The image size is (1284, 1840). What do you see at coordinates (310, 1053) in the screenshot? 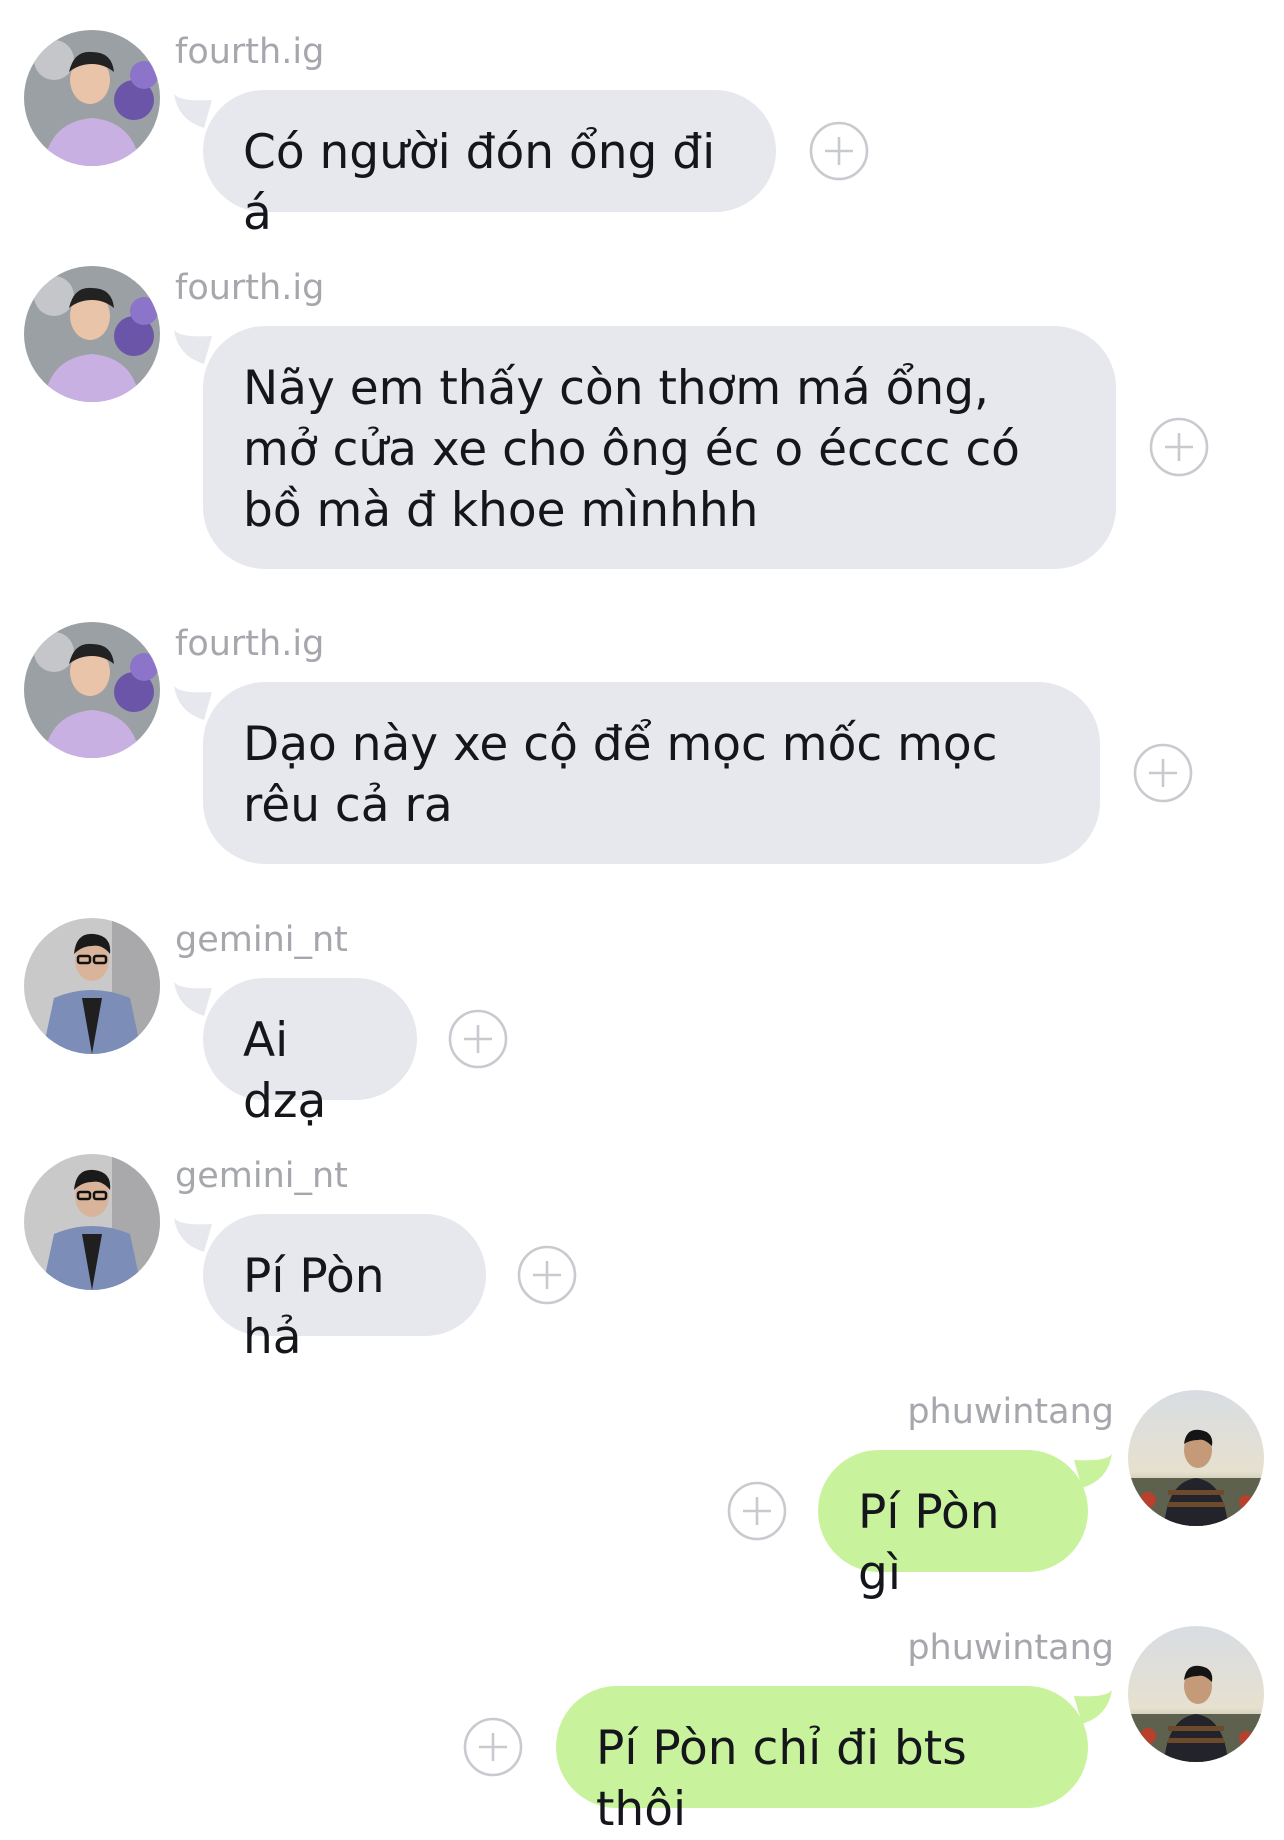
I see `message-bubble: Ai dzạ` at bounding box center [310, 1053].